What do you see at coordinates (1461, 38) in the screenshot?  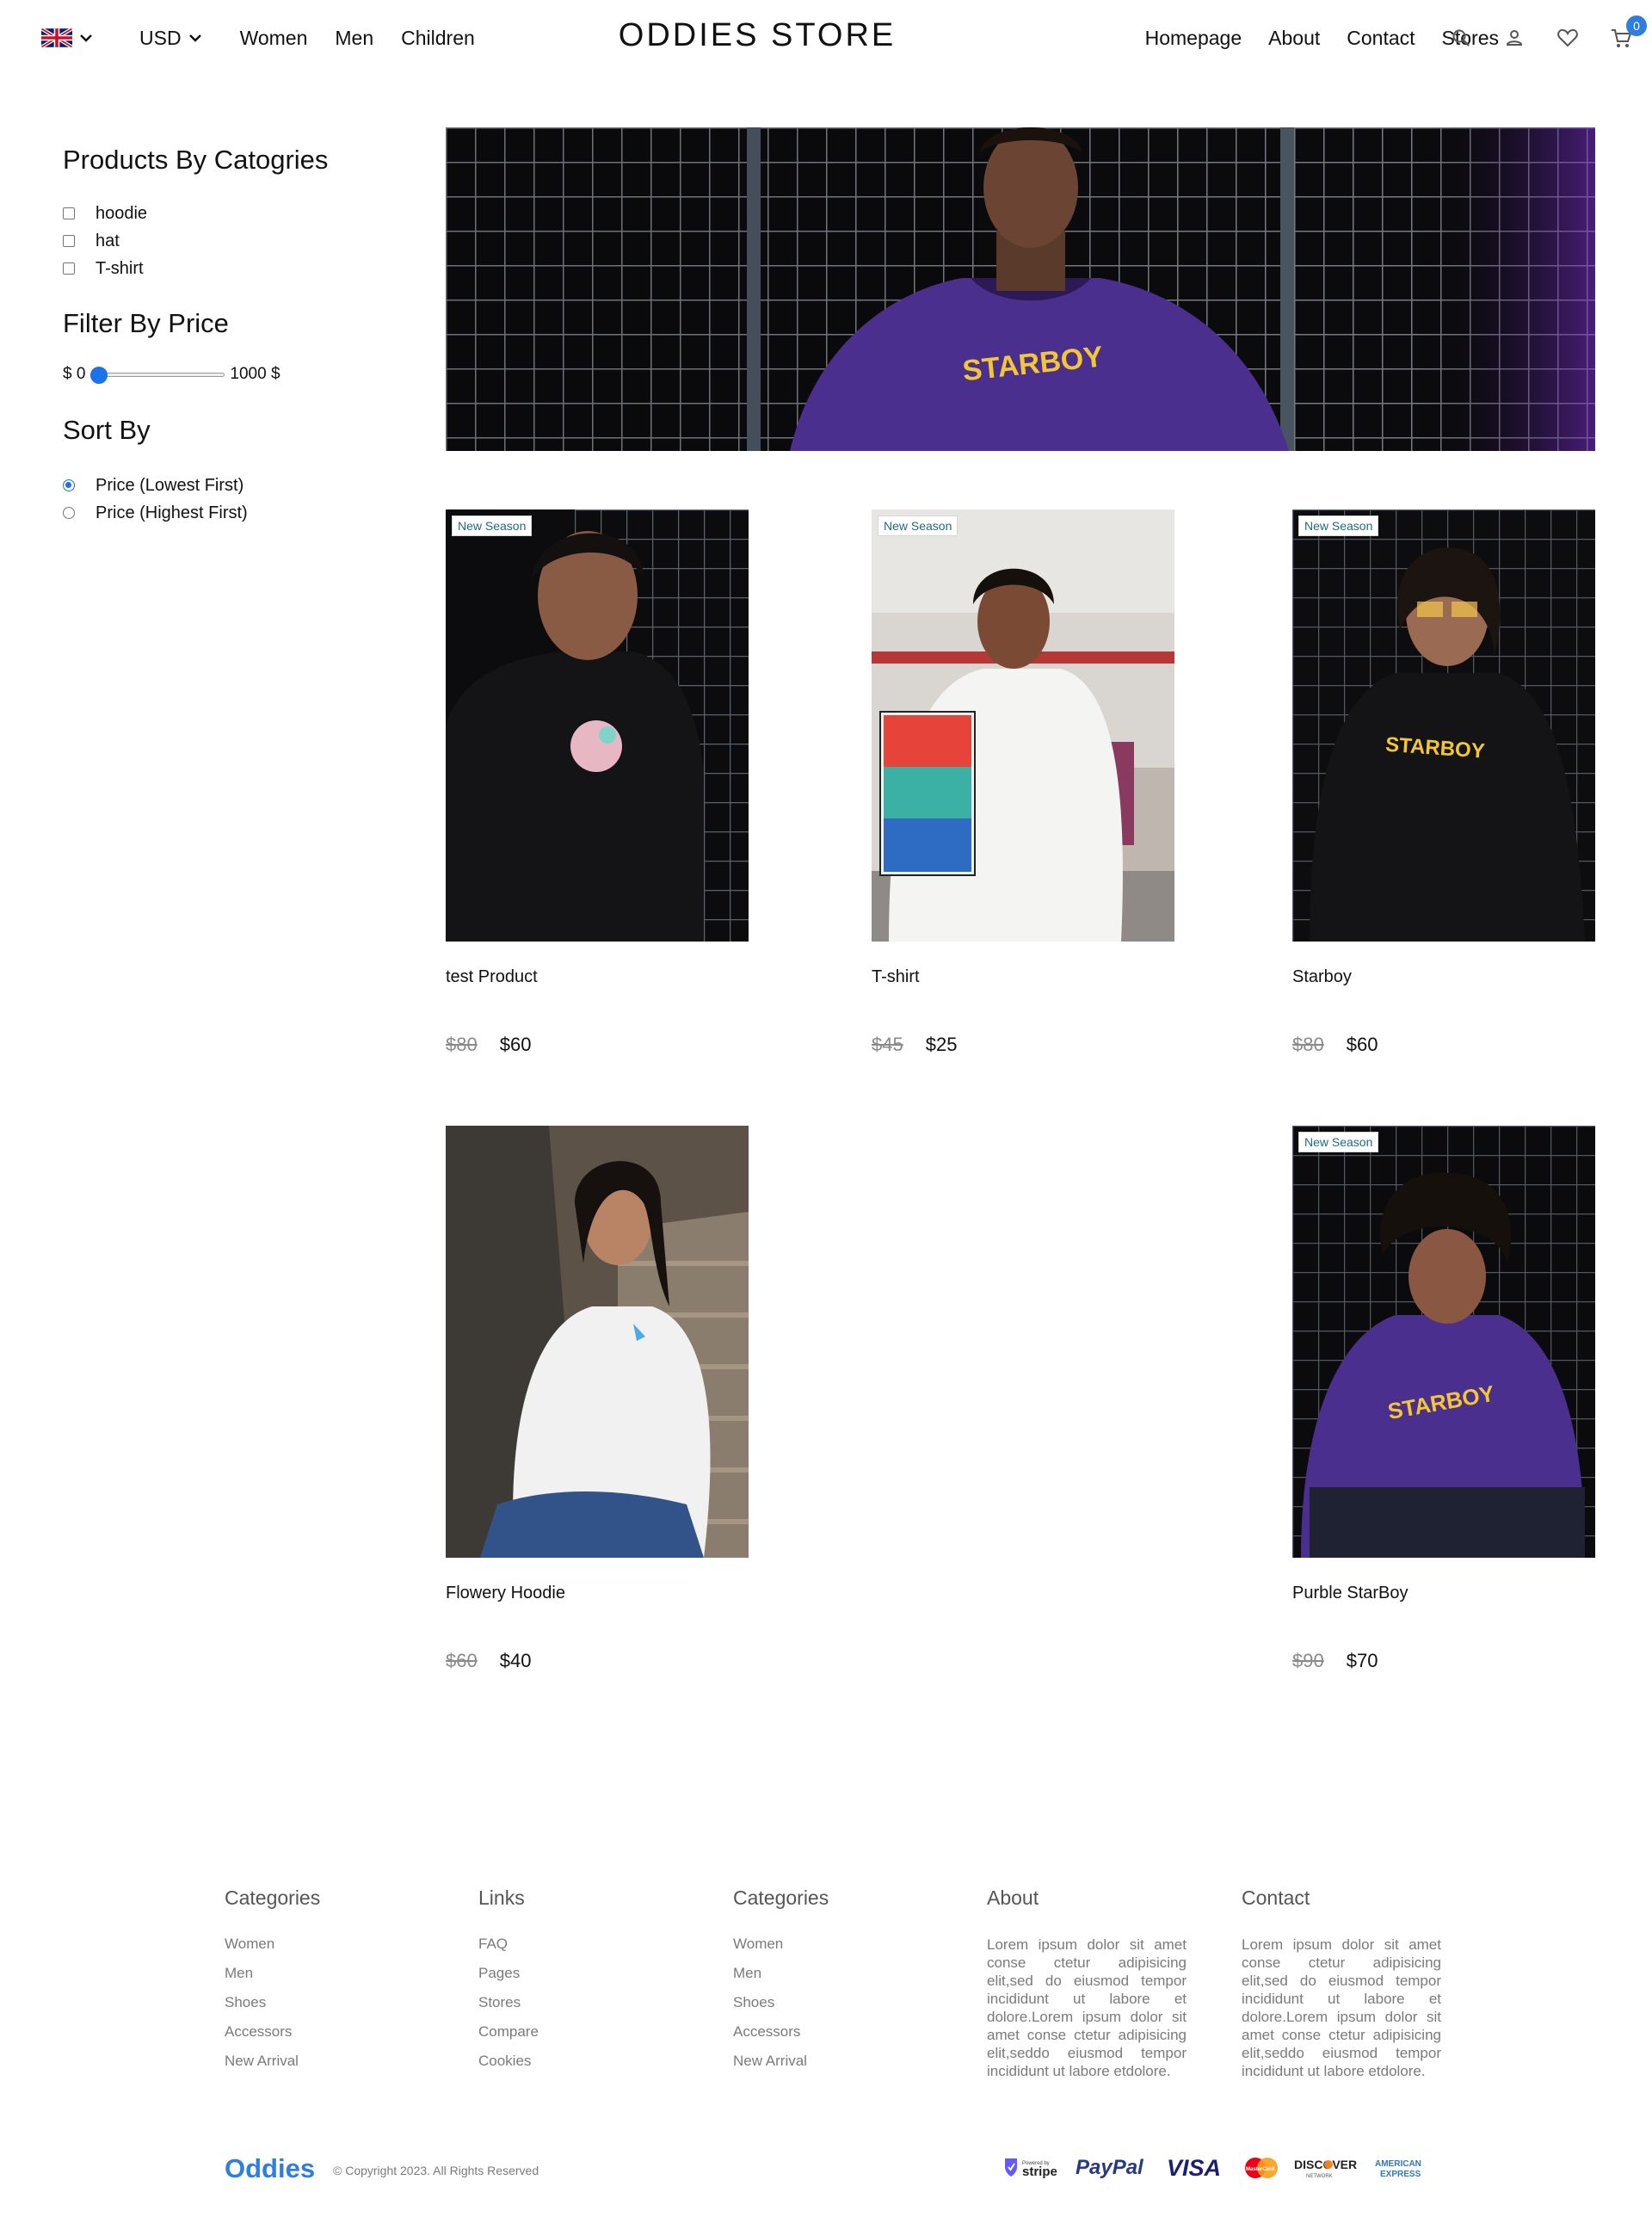 I see `search-icon` at bounding box center [1461, 38].